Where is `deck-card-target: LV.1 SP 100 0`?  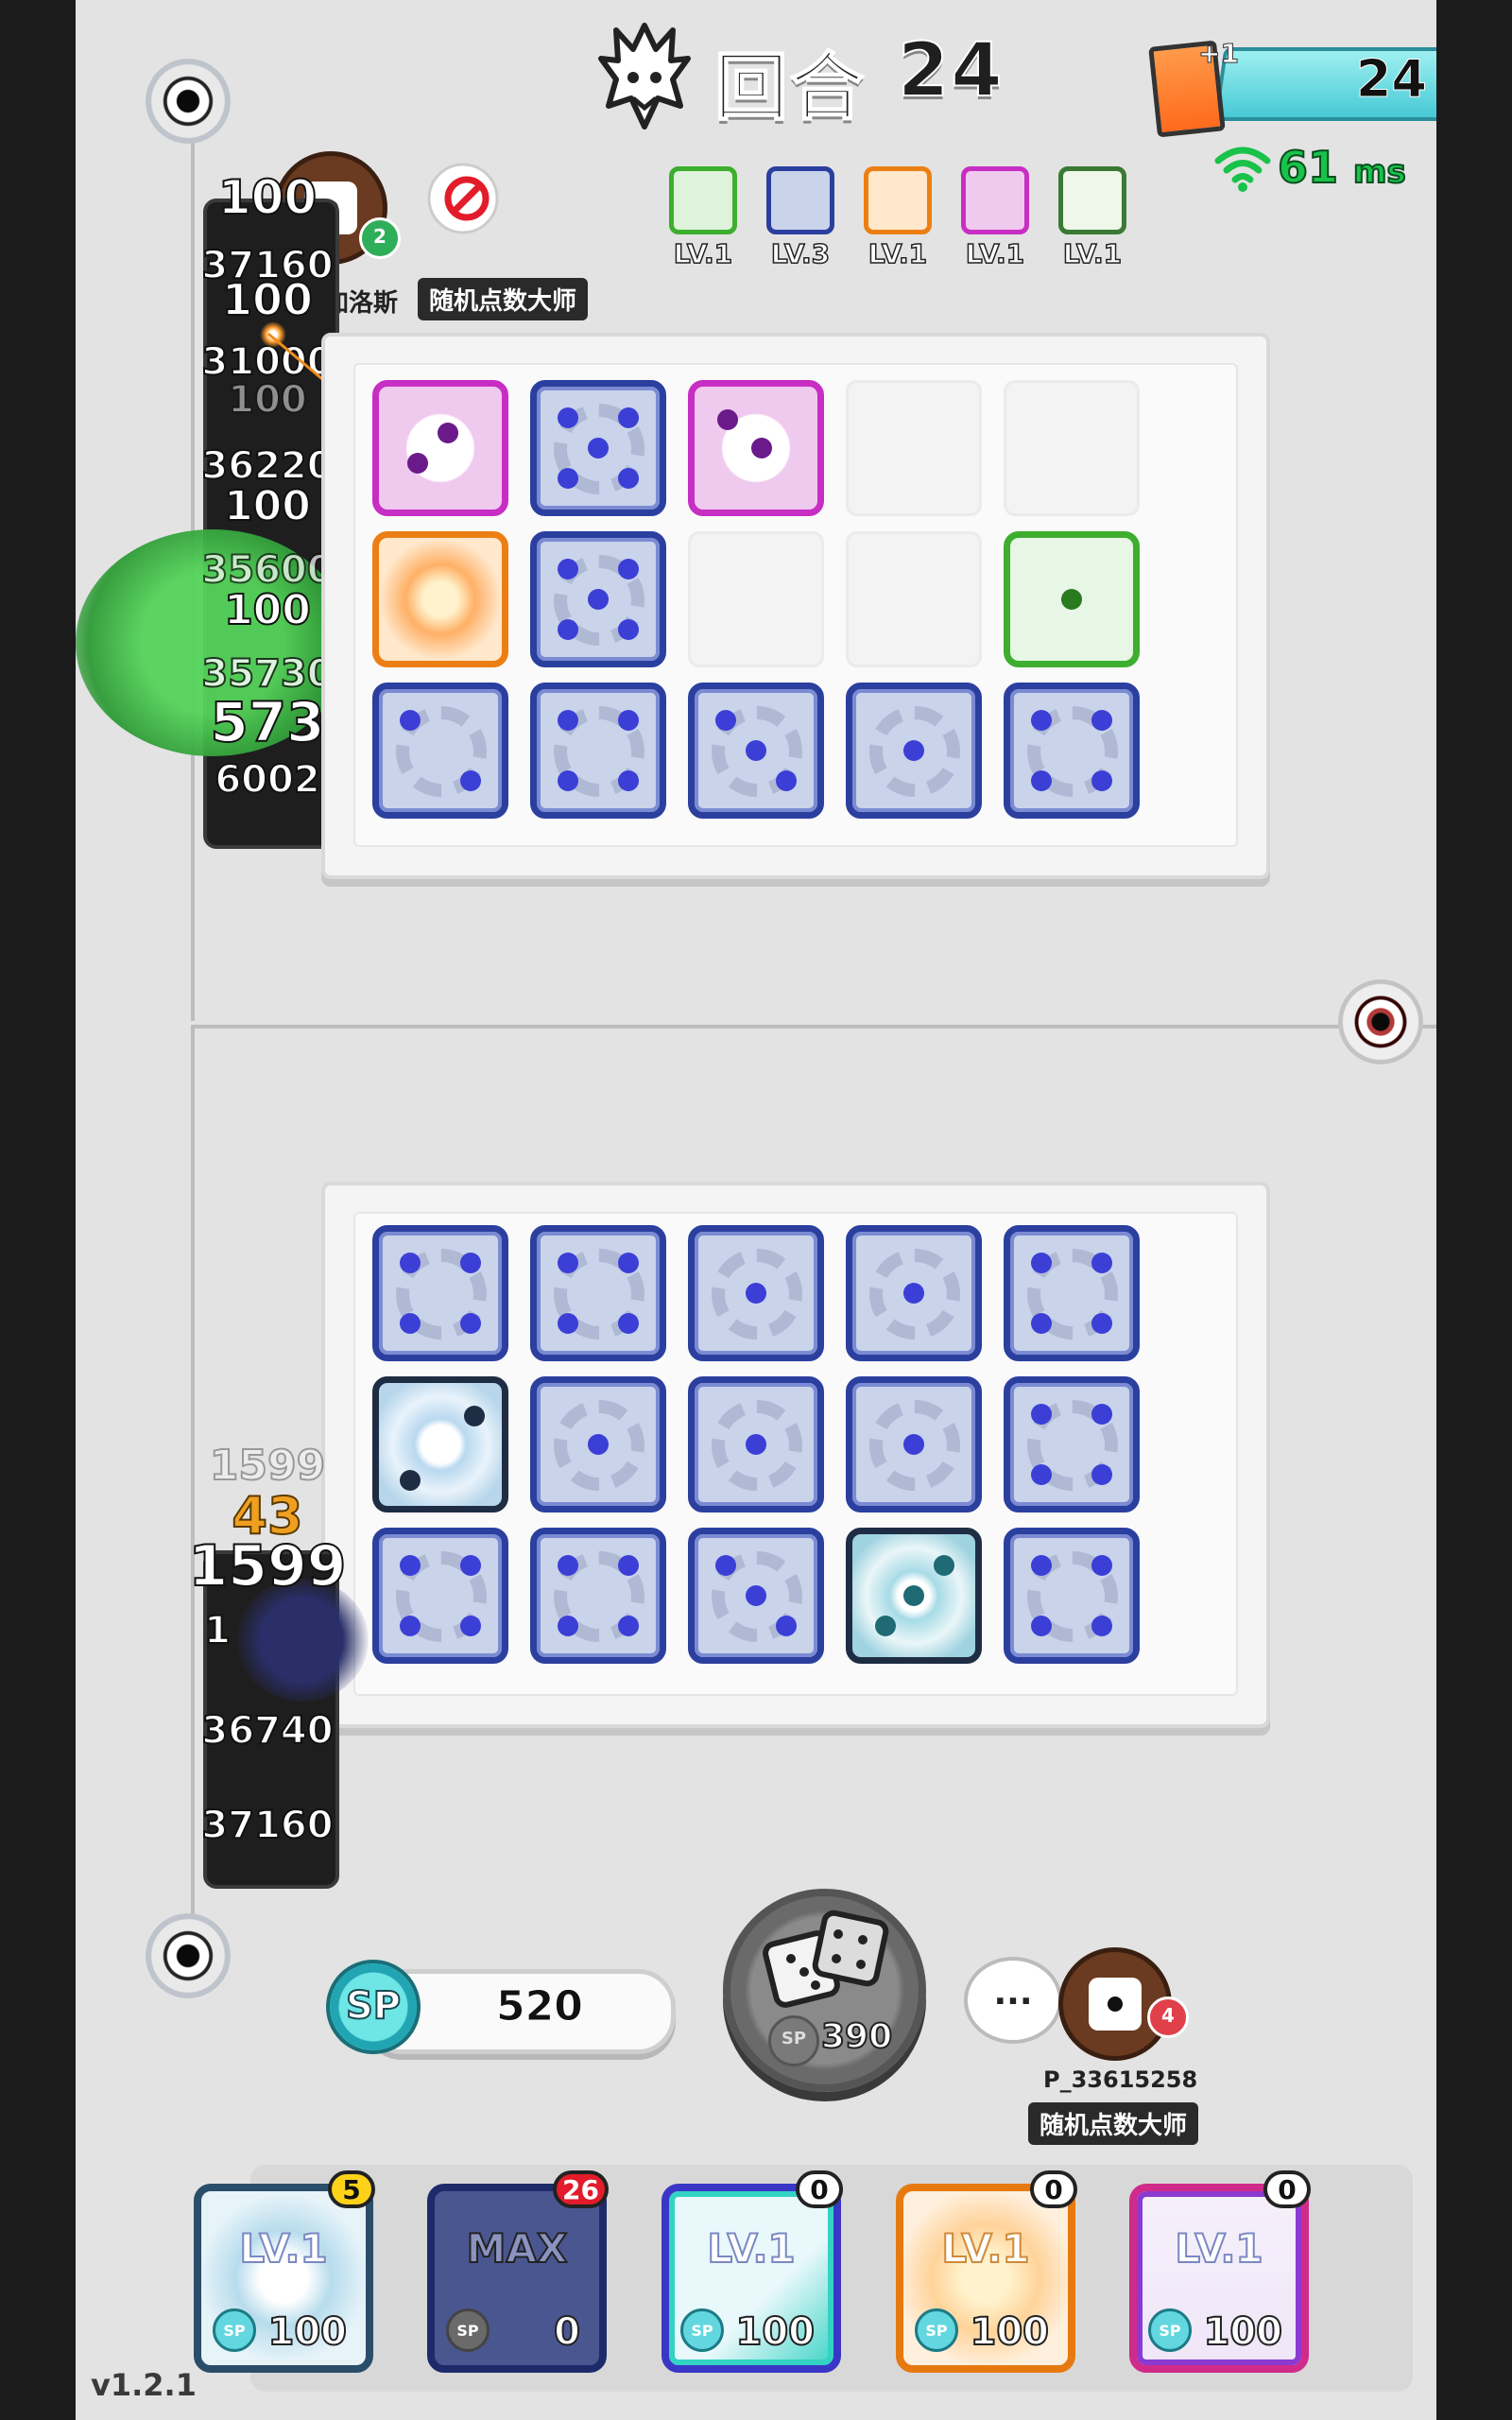 deck-card-target: LV.1 SP 100 0 is located at coordinates (986, 2271).